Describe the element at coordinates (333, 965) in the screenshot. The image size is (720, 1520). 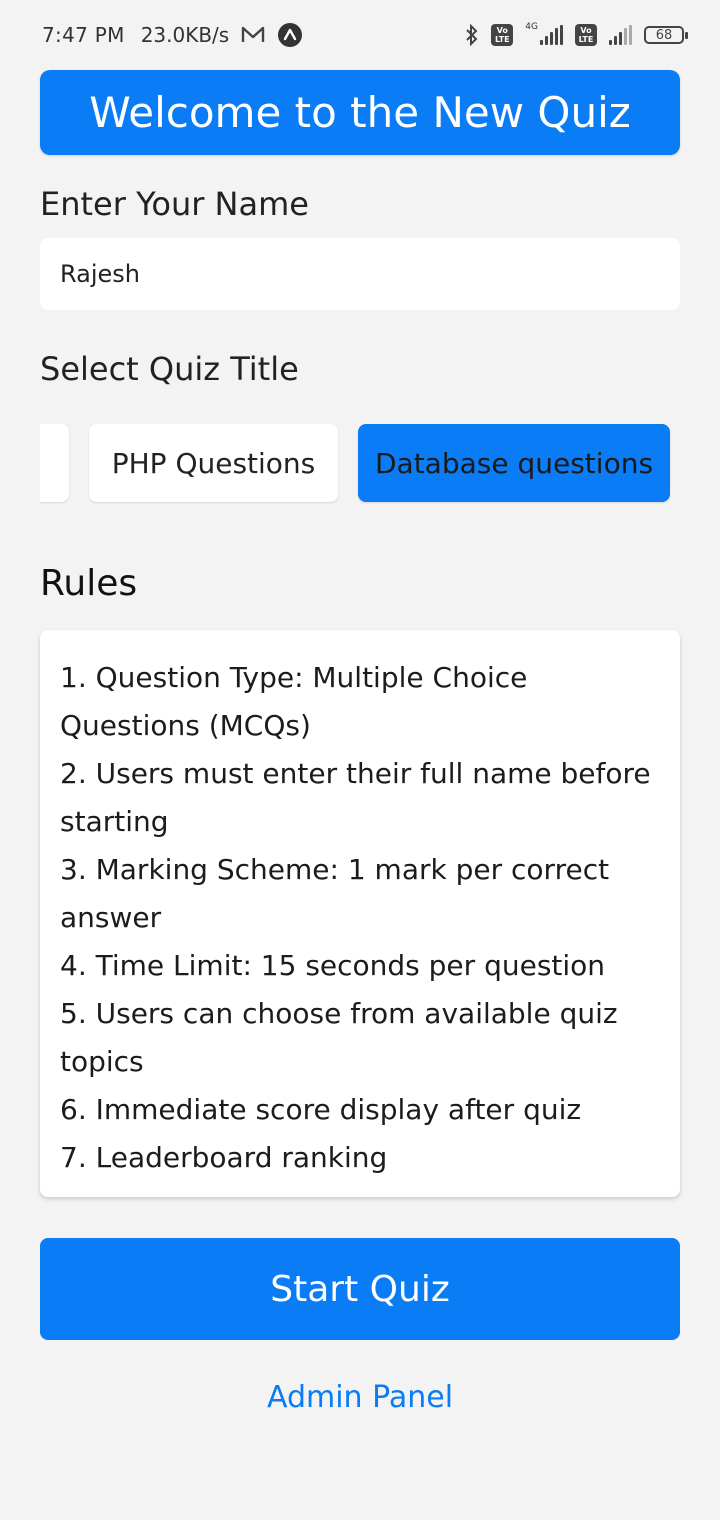
I see `rule-item: 4. Time Limit: 15 seconds per question` at that location.